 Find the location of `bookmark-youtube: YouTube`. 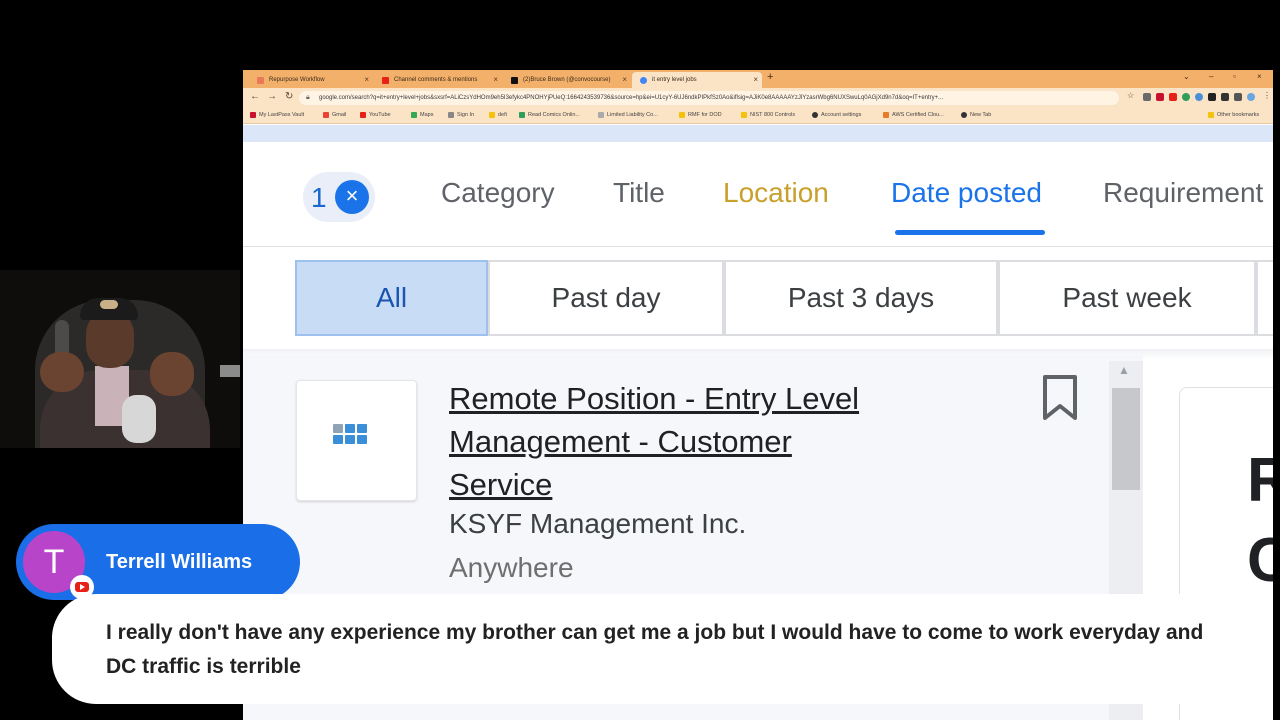

bookmark-youtube: YouTube is located at coordinates (375, 115).